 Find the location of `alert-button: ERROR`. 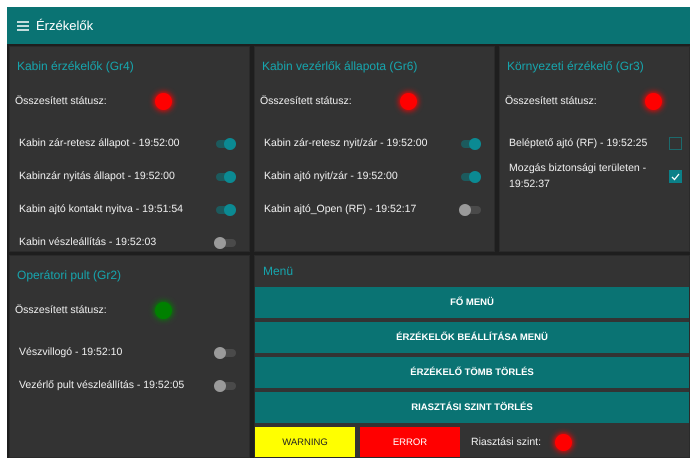

alert-button: ERROR is located at coordinates (410, 442).